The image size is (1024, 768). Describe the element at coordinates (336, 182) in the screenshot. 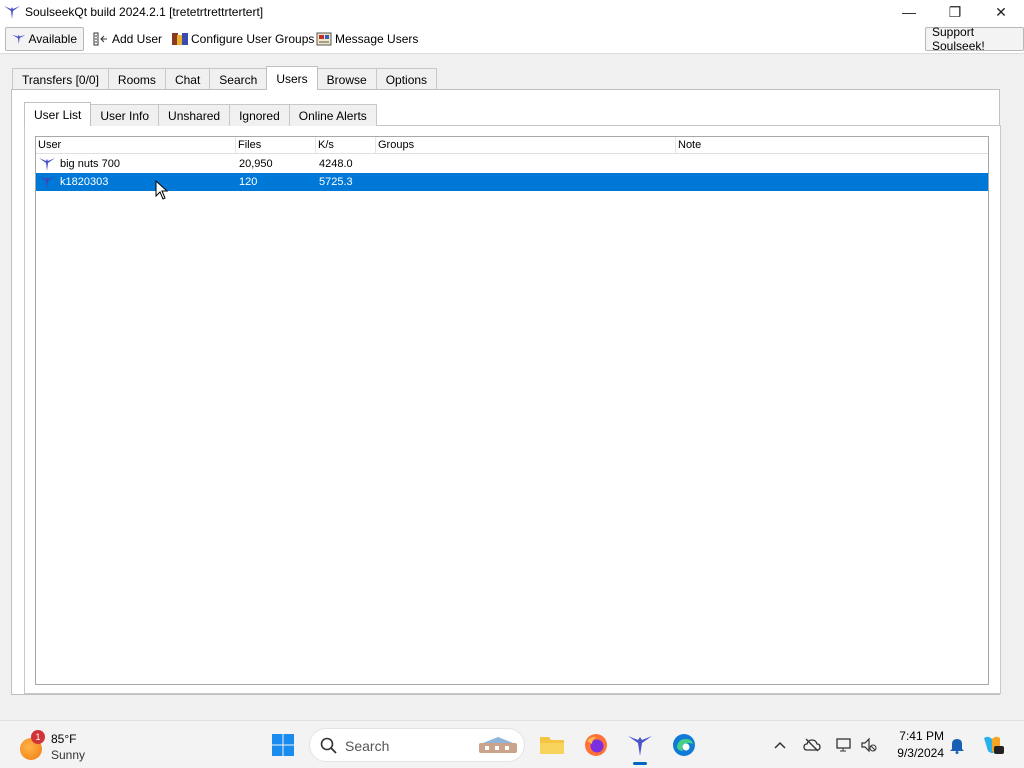

I see `user-speed: 5725.3` at that location.